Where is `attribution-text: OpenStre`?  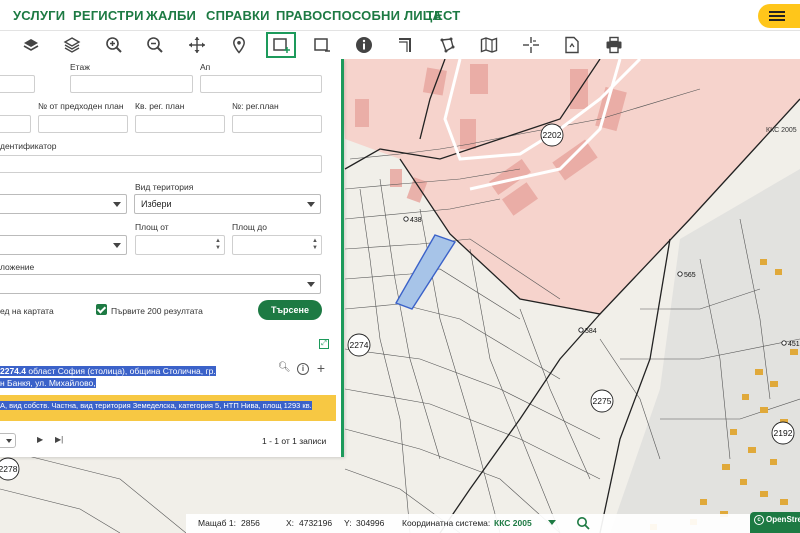 attribution-text: OpenStre is located at coordinates (783, 519).